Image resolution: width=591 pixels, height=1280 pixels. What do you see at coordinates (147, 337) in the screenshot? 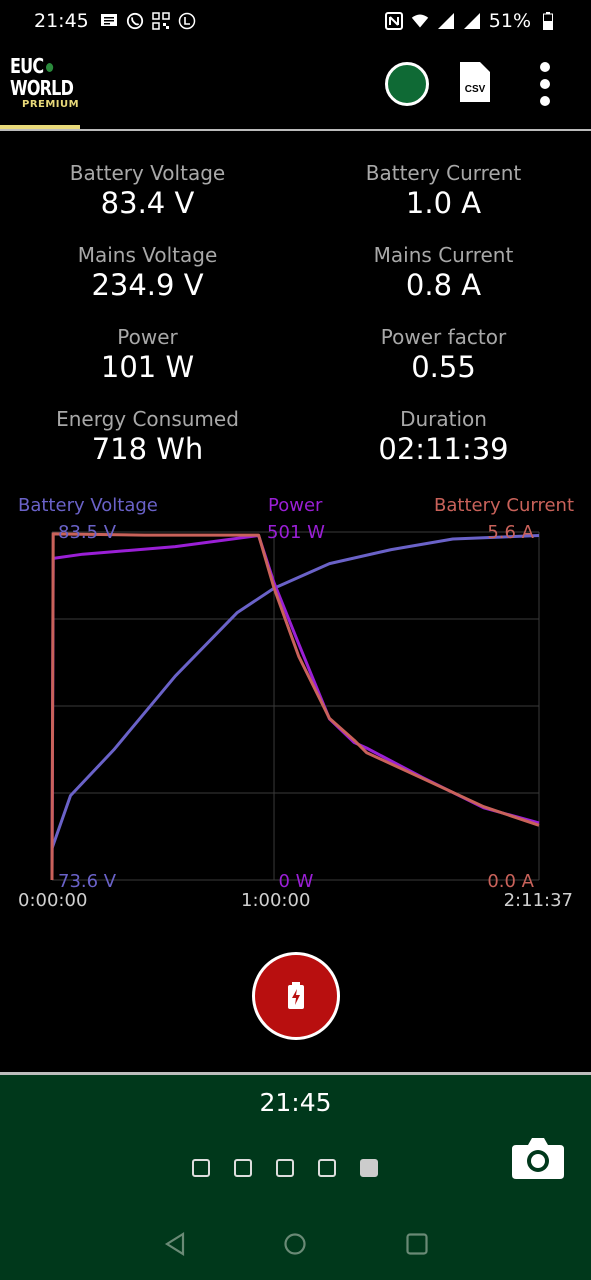
I see `metric-label: Power` at bounding box center [147, 337].